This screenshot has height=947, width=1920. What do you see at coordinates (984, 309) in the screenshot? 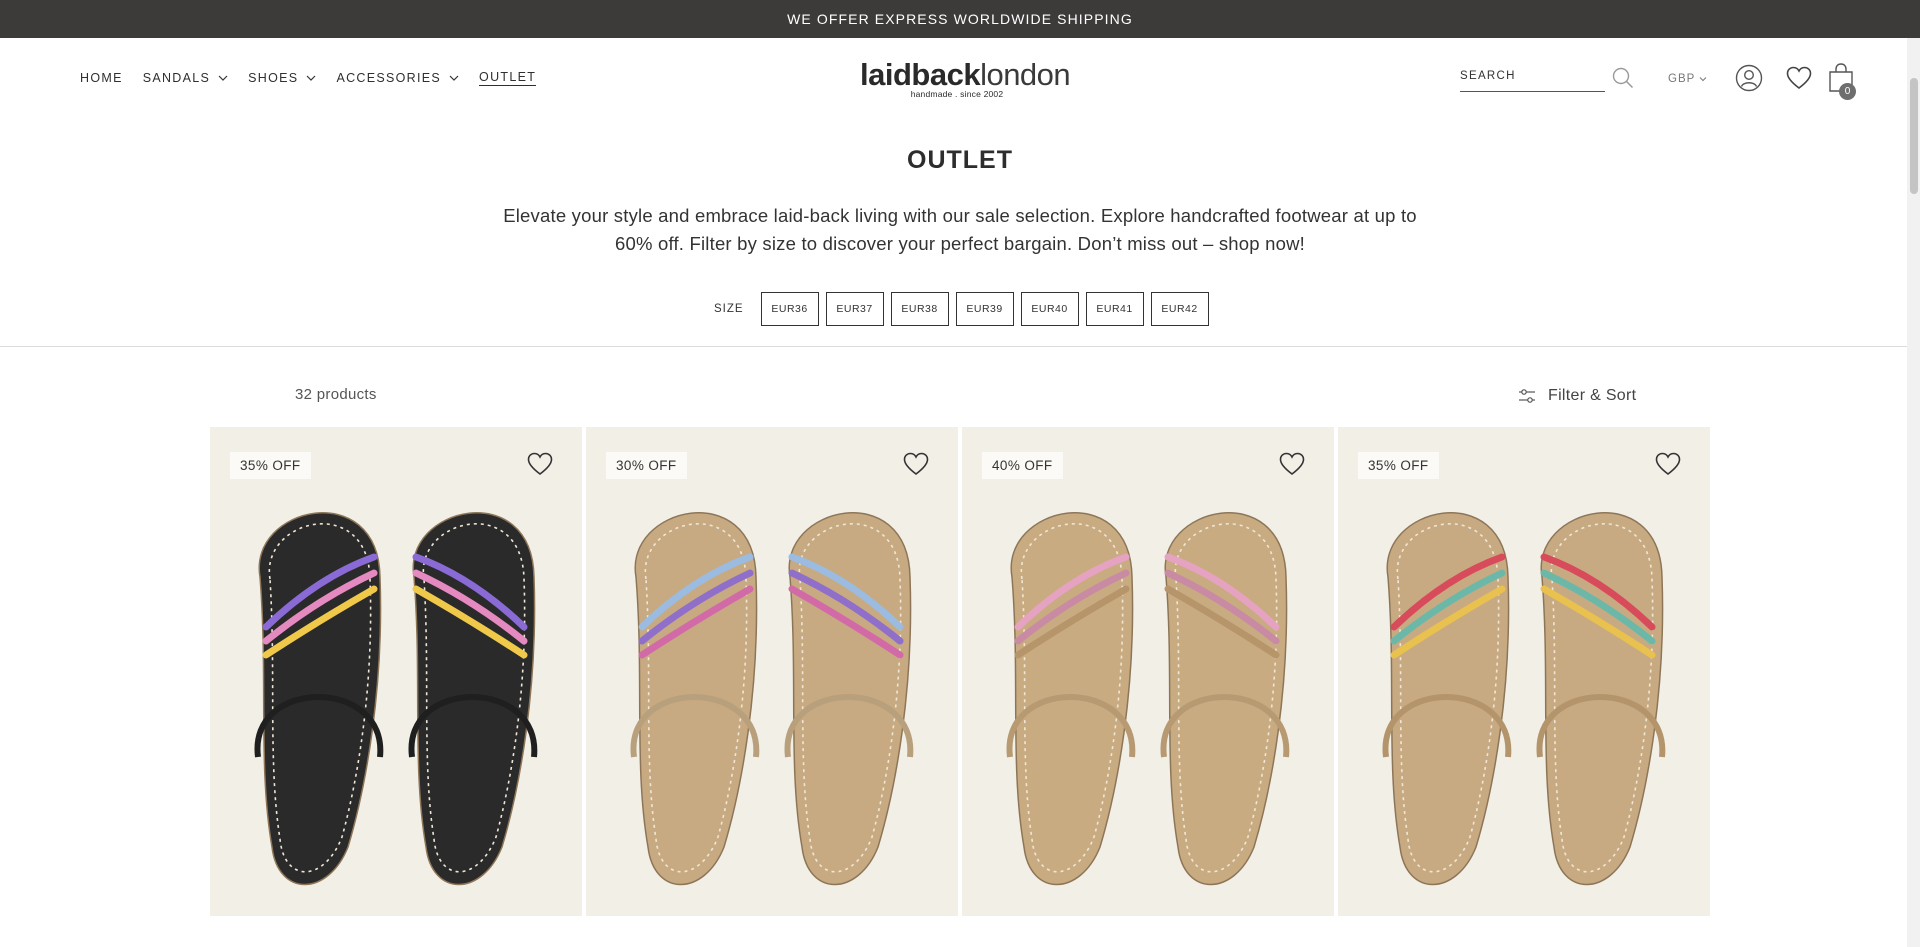
I see `size-option-eur39: EUR39` at bounding box center [984, 309].